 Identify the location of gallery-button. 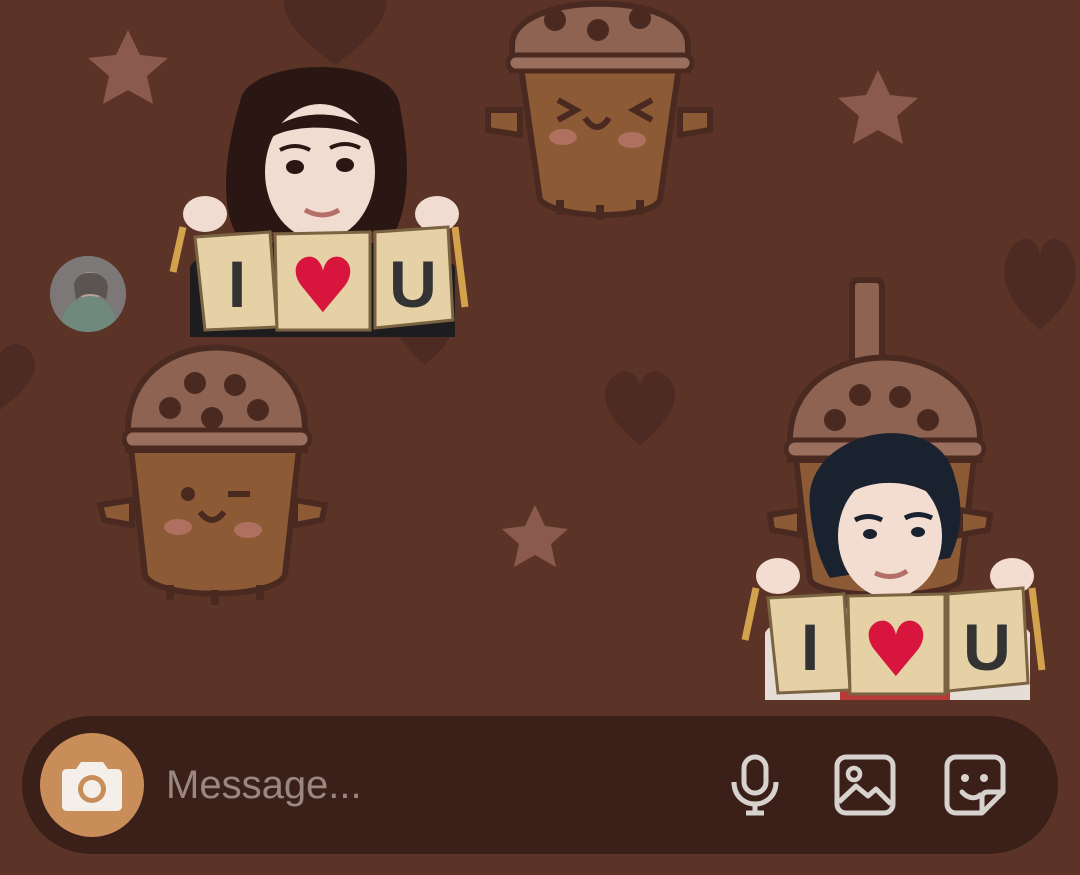
(865, 785).